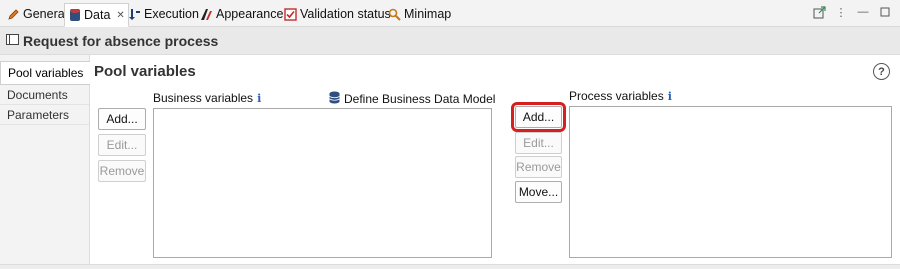  What do you see at coordinates (841, 12) in the screenshot?
I see `view-menu-icon: ⋮` at bounding box center [841, 12].